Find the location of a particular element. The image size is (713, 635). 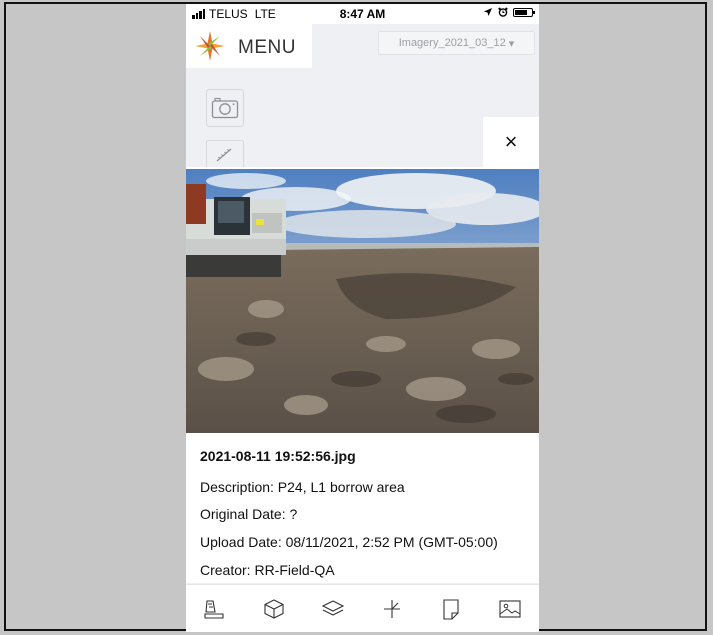

layers-icon is located at coordinates (333, 607).